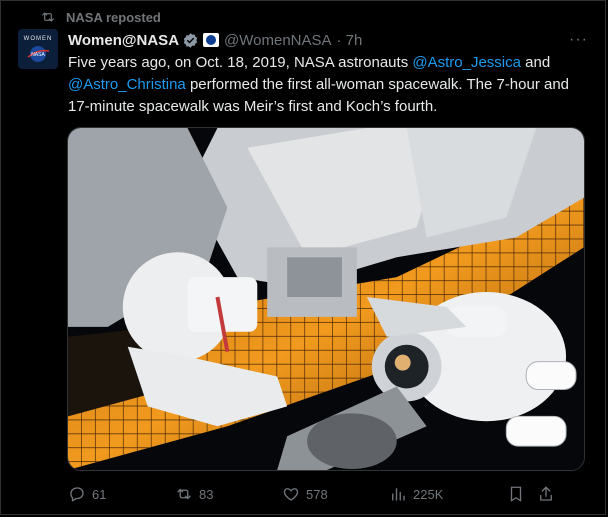 This screenshot has width=608, height=517. I want to click on reply-icon, so click(77, 494).